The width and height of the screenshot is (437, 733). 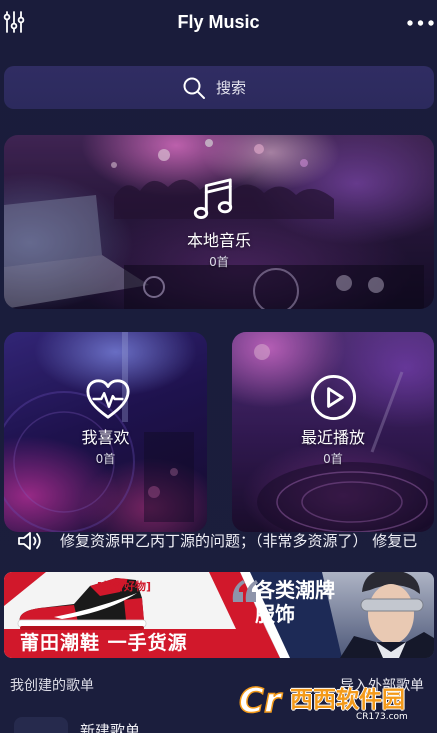 I want to click on playlist-thumbnail, so click(x=41, y=725).